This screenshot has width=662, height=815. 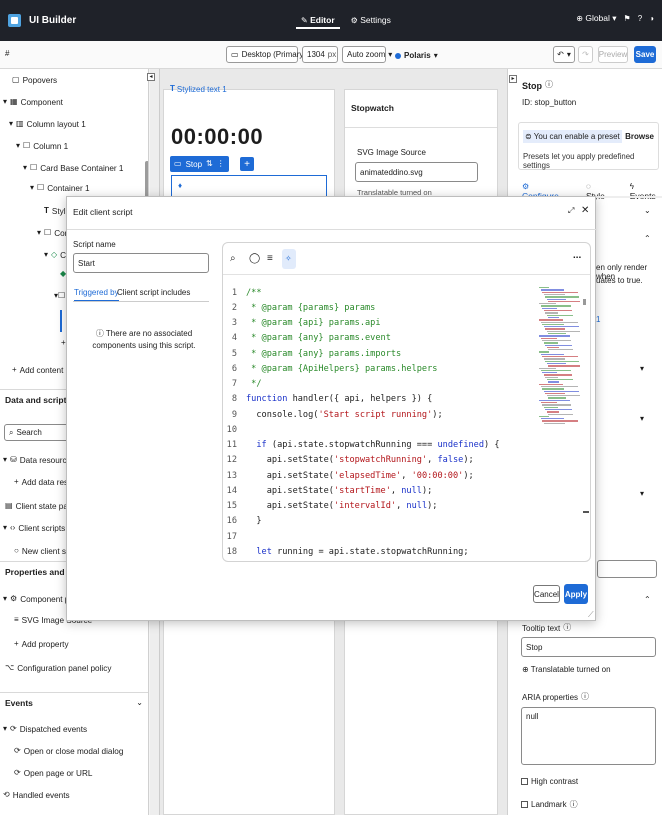 What do you see at coordinates (627, 569) in the screenshot?
I see `partial-input` at bounding box center [627, 569].